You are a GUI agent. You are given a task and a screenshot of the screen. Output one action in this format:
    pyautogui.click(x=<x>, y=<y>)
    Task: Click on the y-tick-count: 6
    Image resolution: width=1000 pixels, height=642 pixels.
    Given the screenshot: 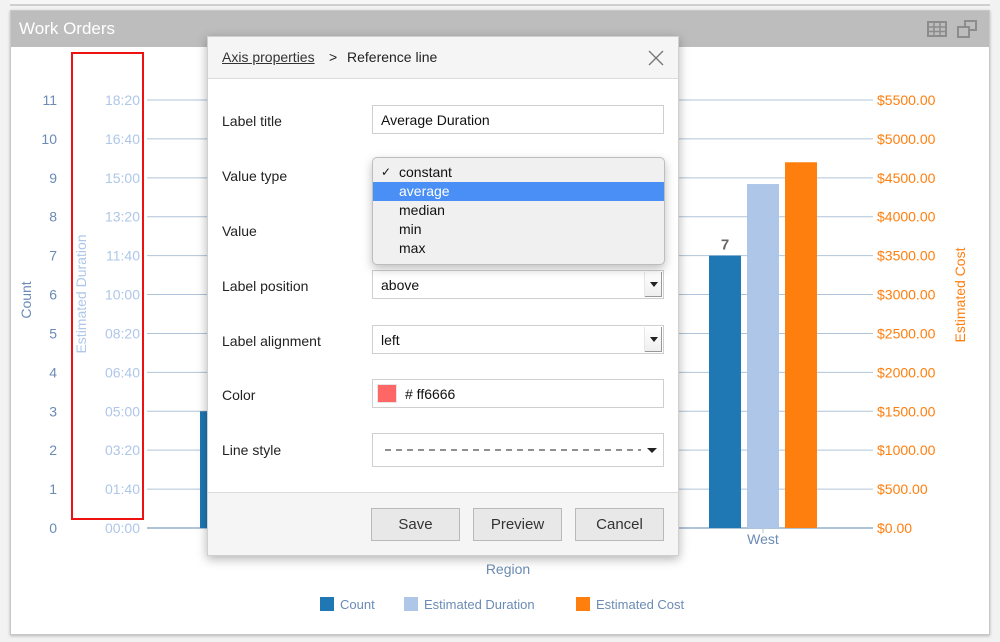 What is the action you would take?
    pyautogui.click(x=53, y=295)
    